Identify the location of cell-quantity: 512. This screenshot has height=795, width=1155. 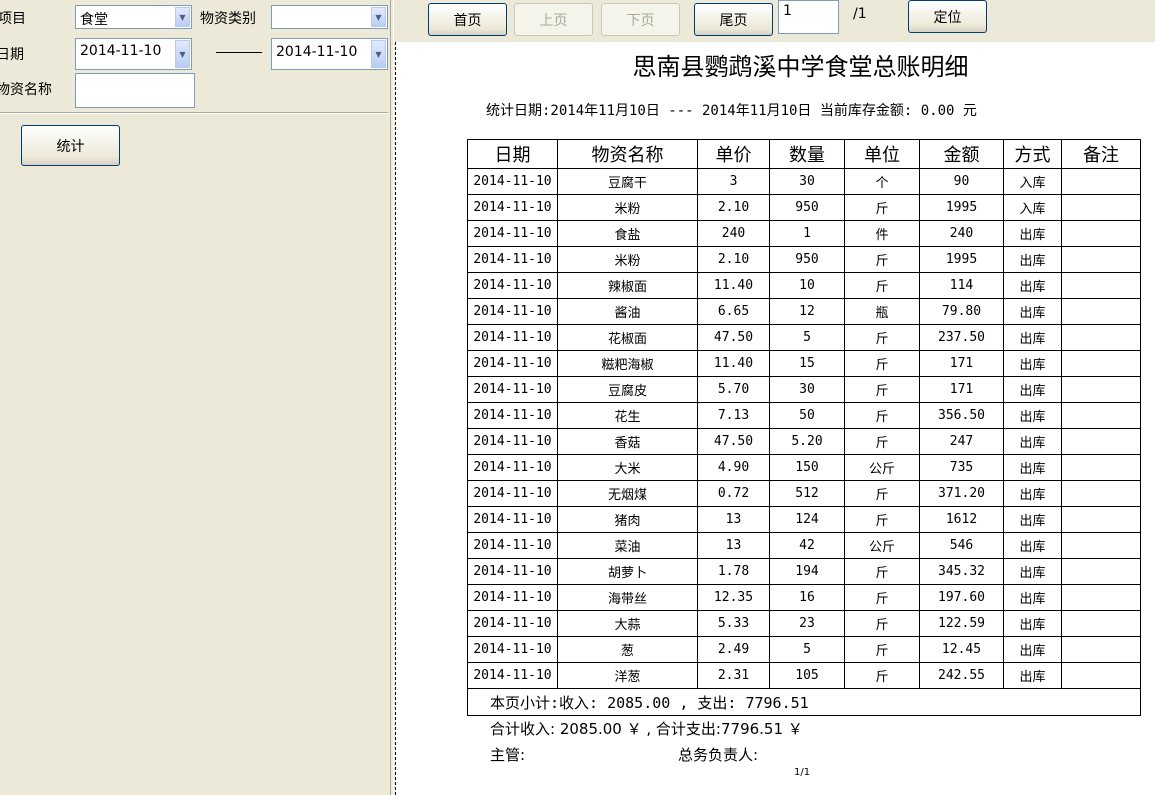
(807, 493).